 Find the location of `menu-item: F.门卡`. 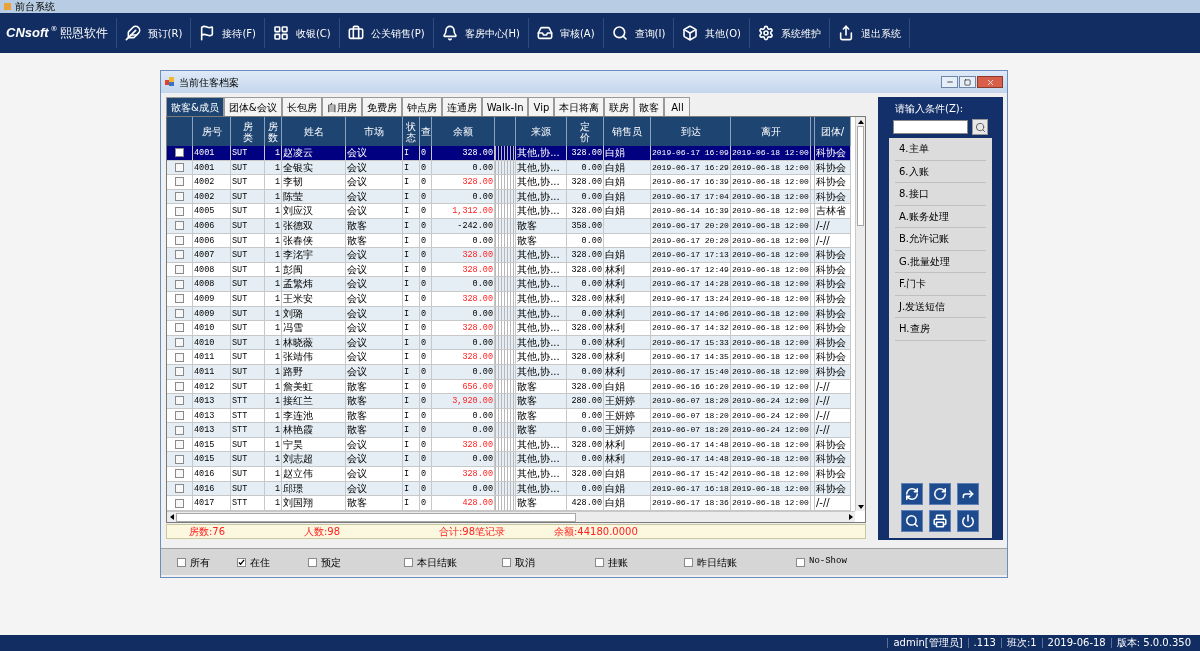

menu-item: F.门卡 is located at coordinates (940, 284).